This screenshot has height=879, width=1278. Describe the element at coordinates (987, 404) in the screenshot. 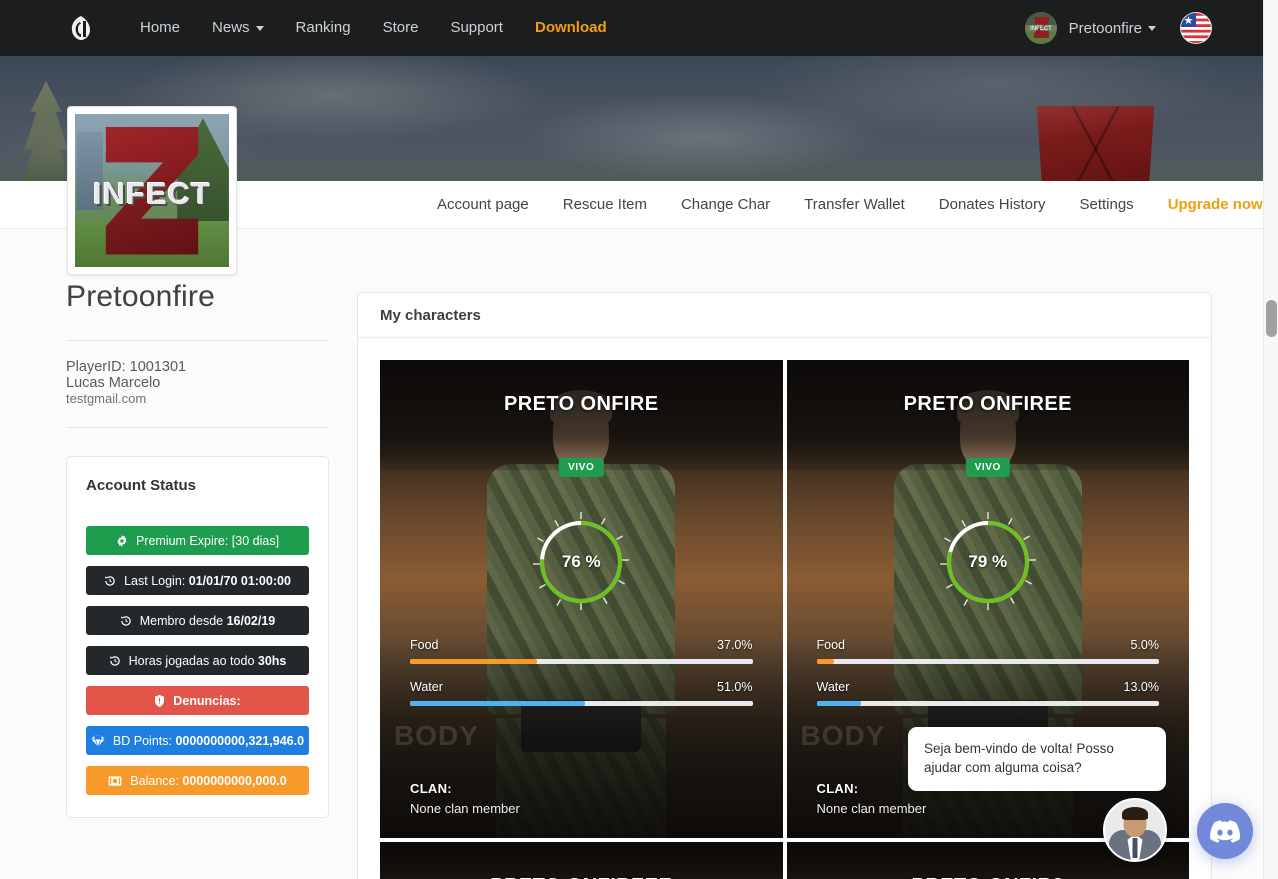

I see `character-name: PRETO ONFIREE` at that location.